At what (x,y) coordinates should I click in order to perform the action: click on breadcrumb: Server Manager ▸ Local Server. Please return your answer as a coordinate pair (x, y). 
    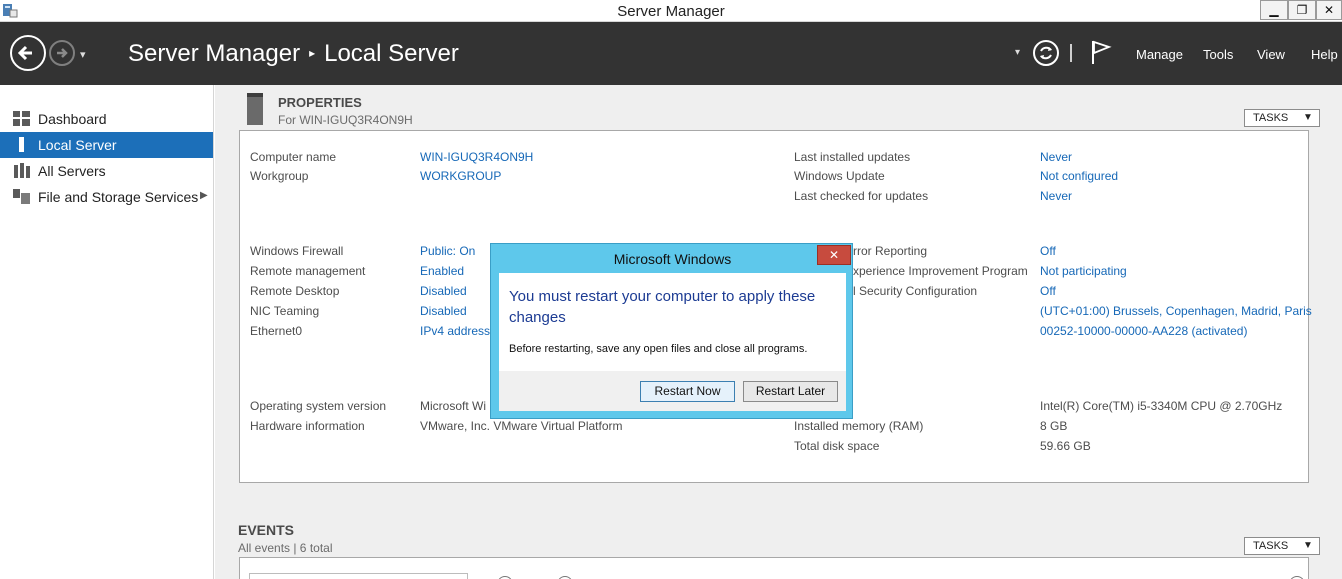
    Looking at the image, I should click on (293, 54).